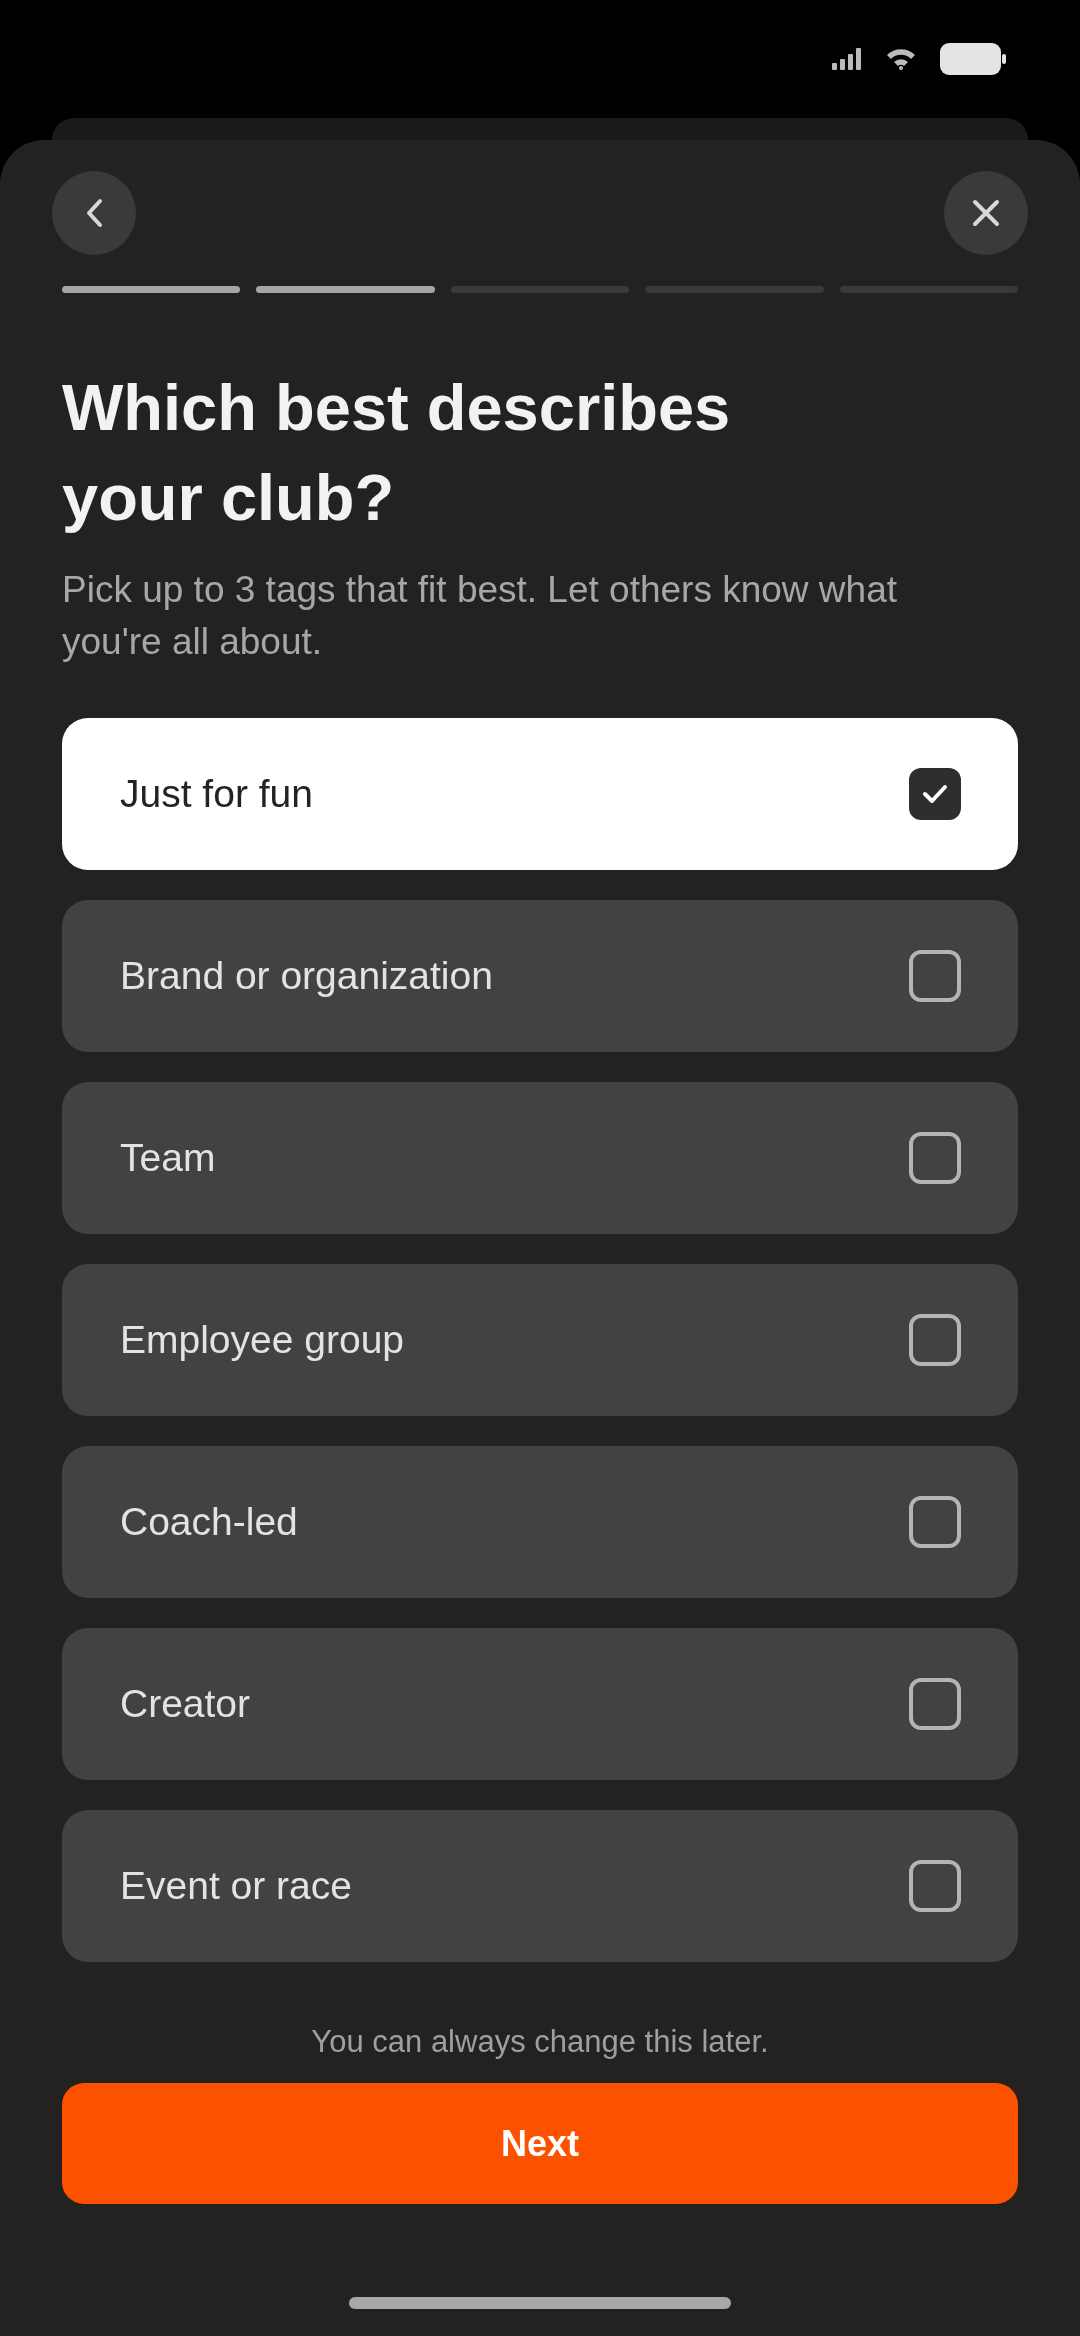 The image size is (1080, 2336). Describe the element at coordinates (540, 976) in the screenshot. I see `tag-option: Brand or organization` at that location.